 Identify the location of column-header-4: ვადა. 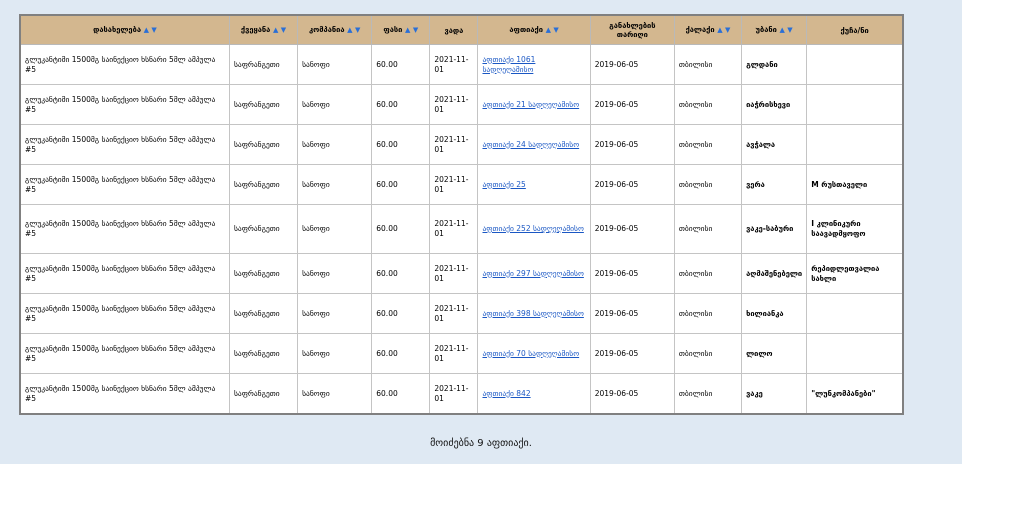
(454, 29).